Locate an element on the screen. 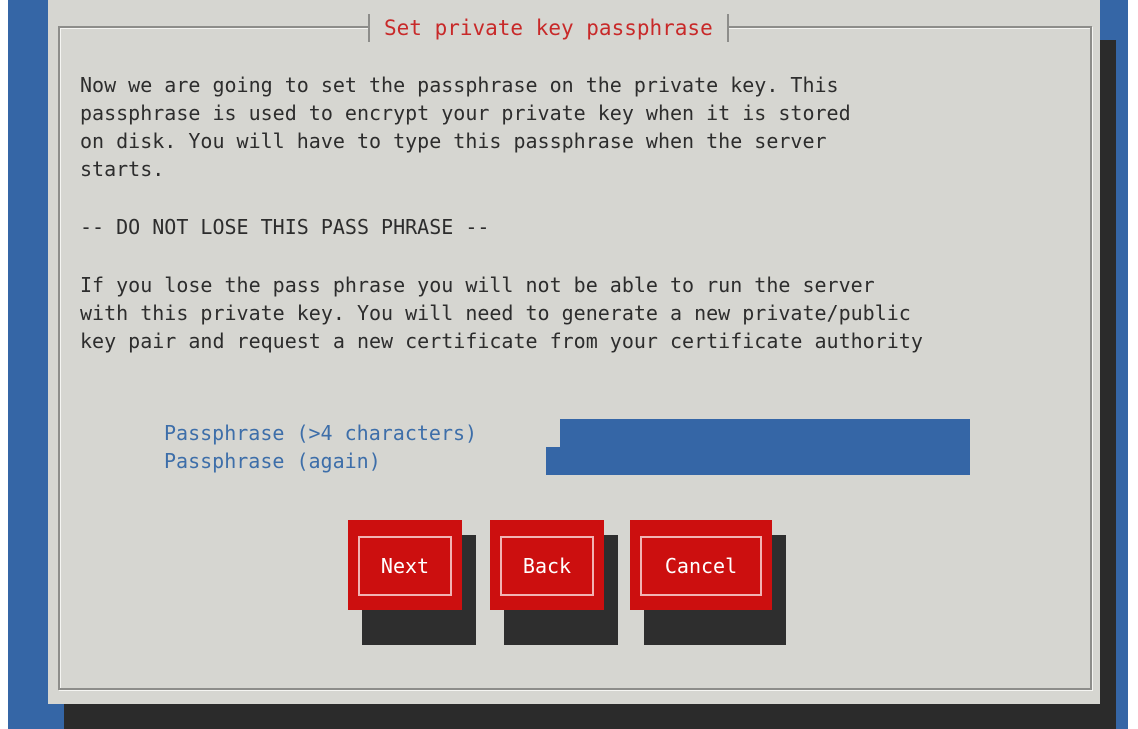 The height and width of the screenshot is (729, 1138). cancel-button: Cancel is located at coordinates (701, 565).